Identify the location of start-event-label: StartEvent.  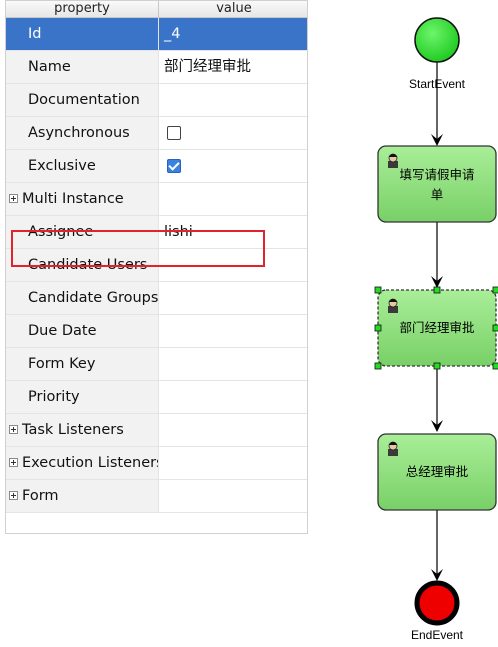
(437, 84).